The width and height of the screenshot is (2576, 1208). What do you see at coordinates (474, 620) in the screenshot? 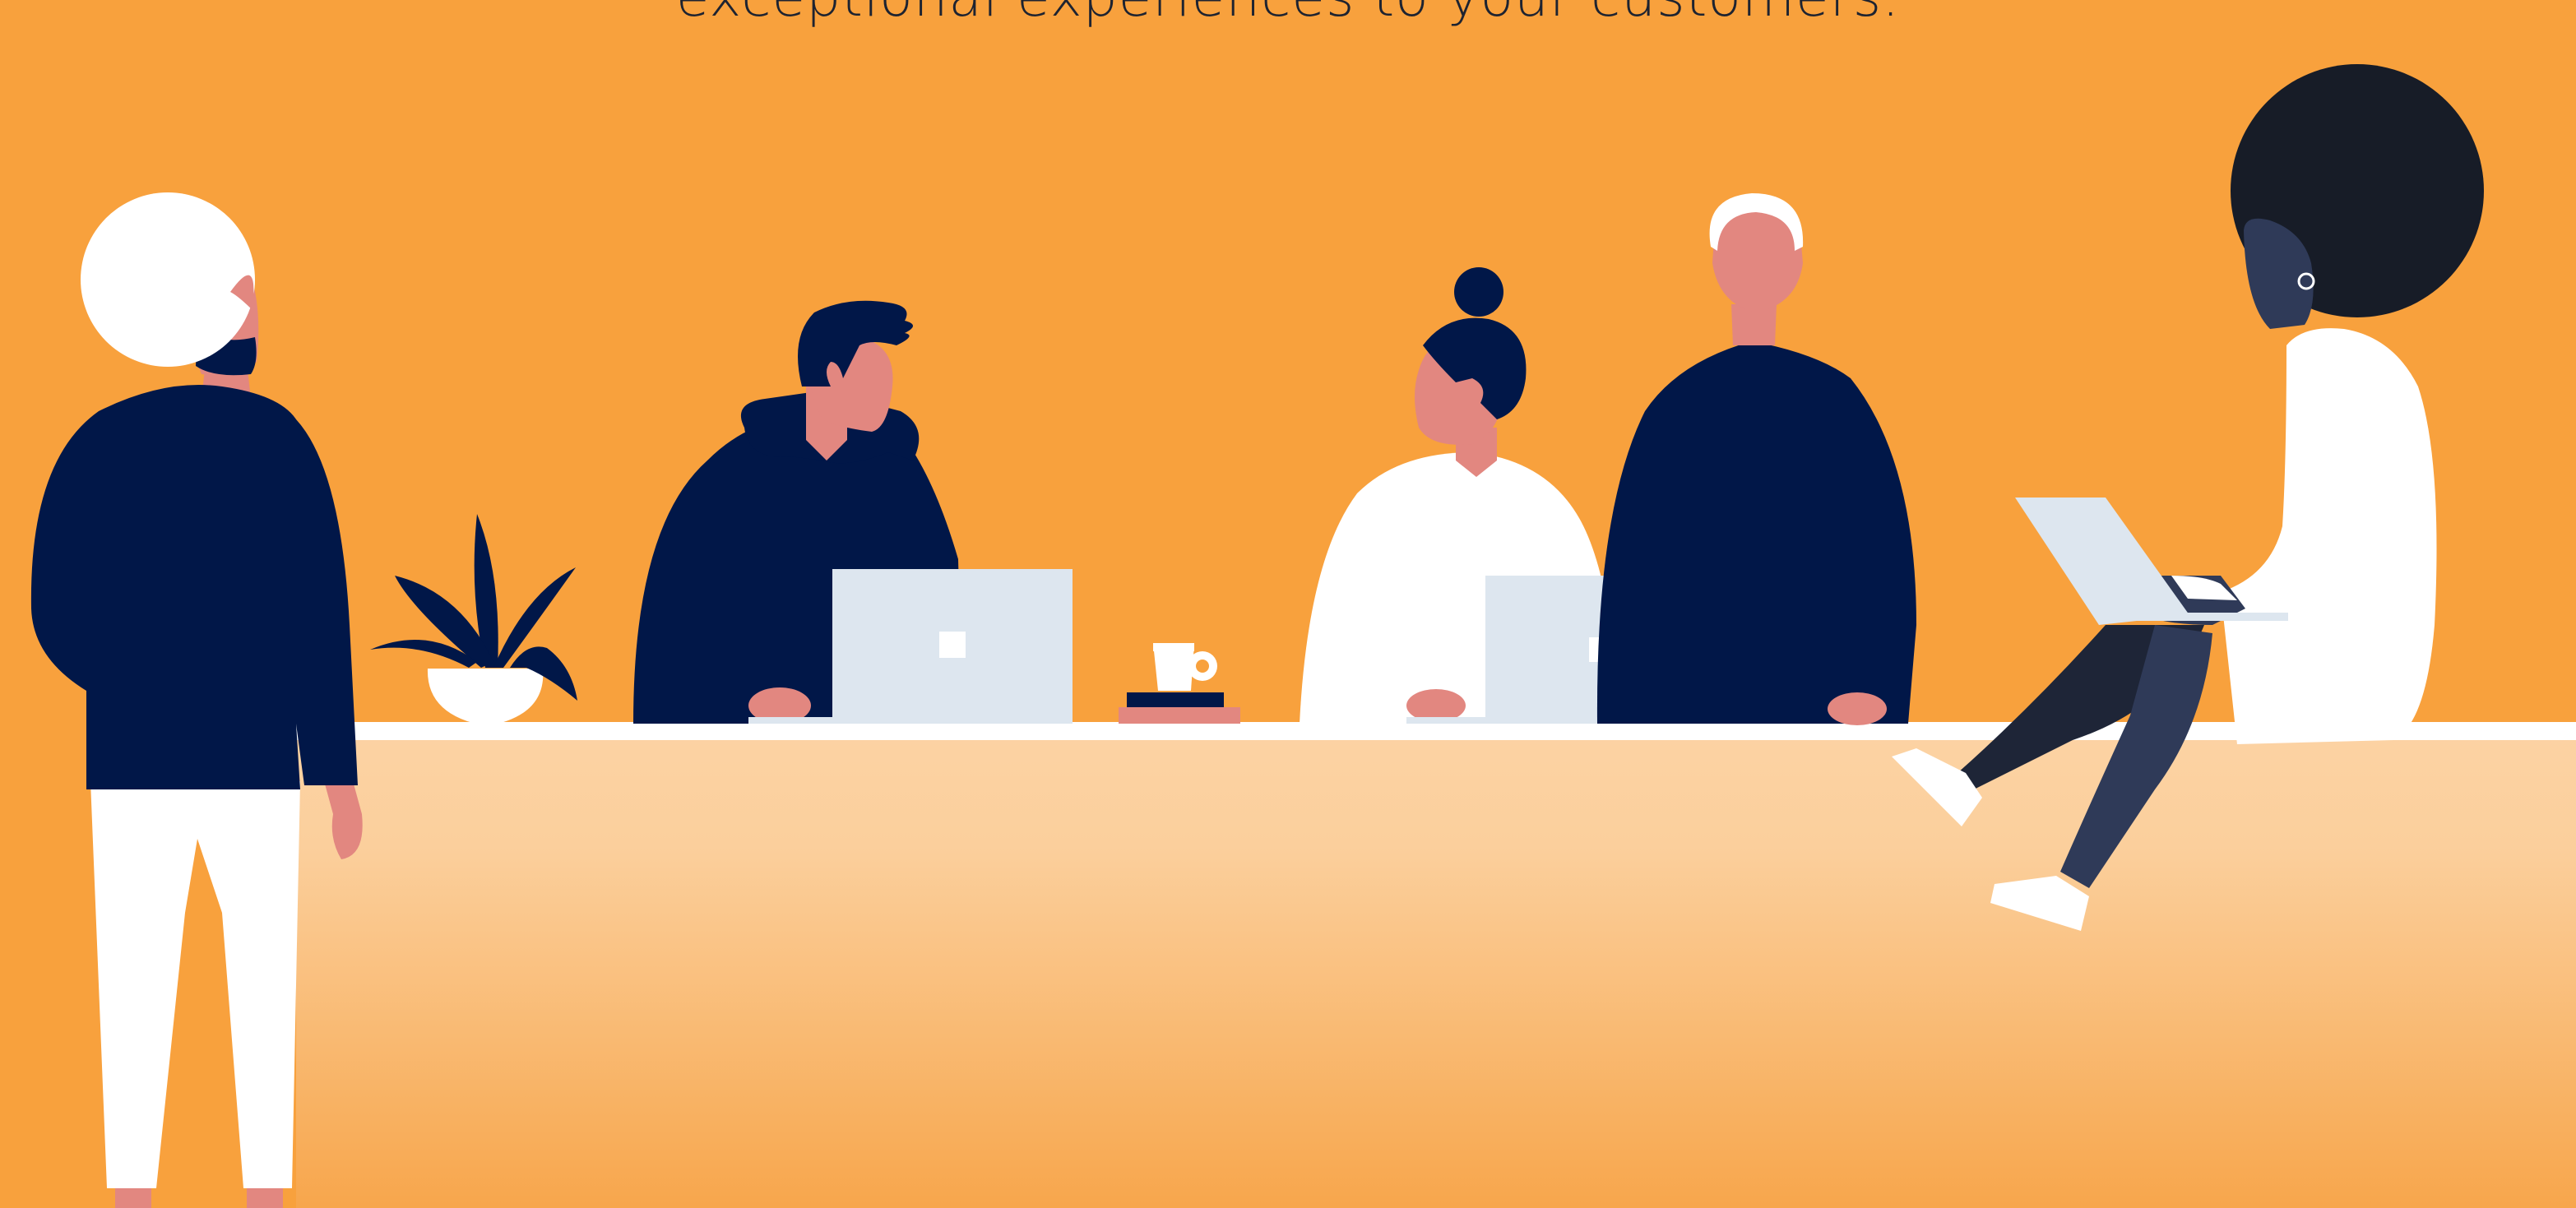
I see `plant-icon` at bounding box center [474, 620].